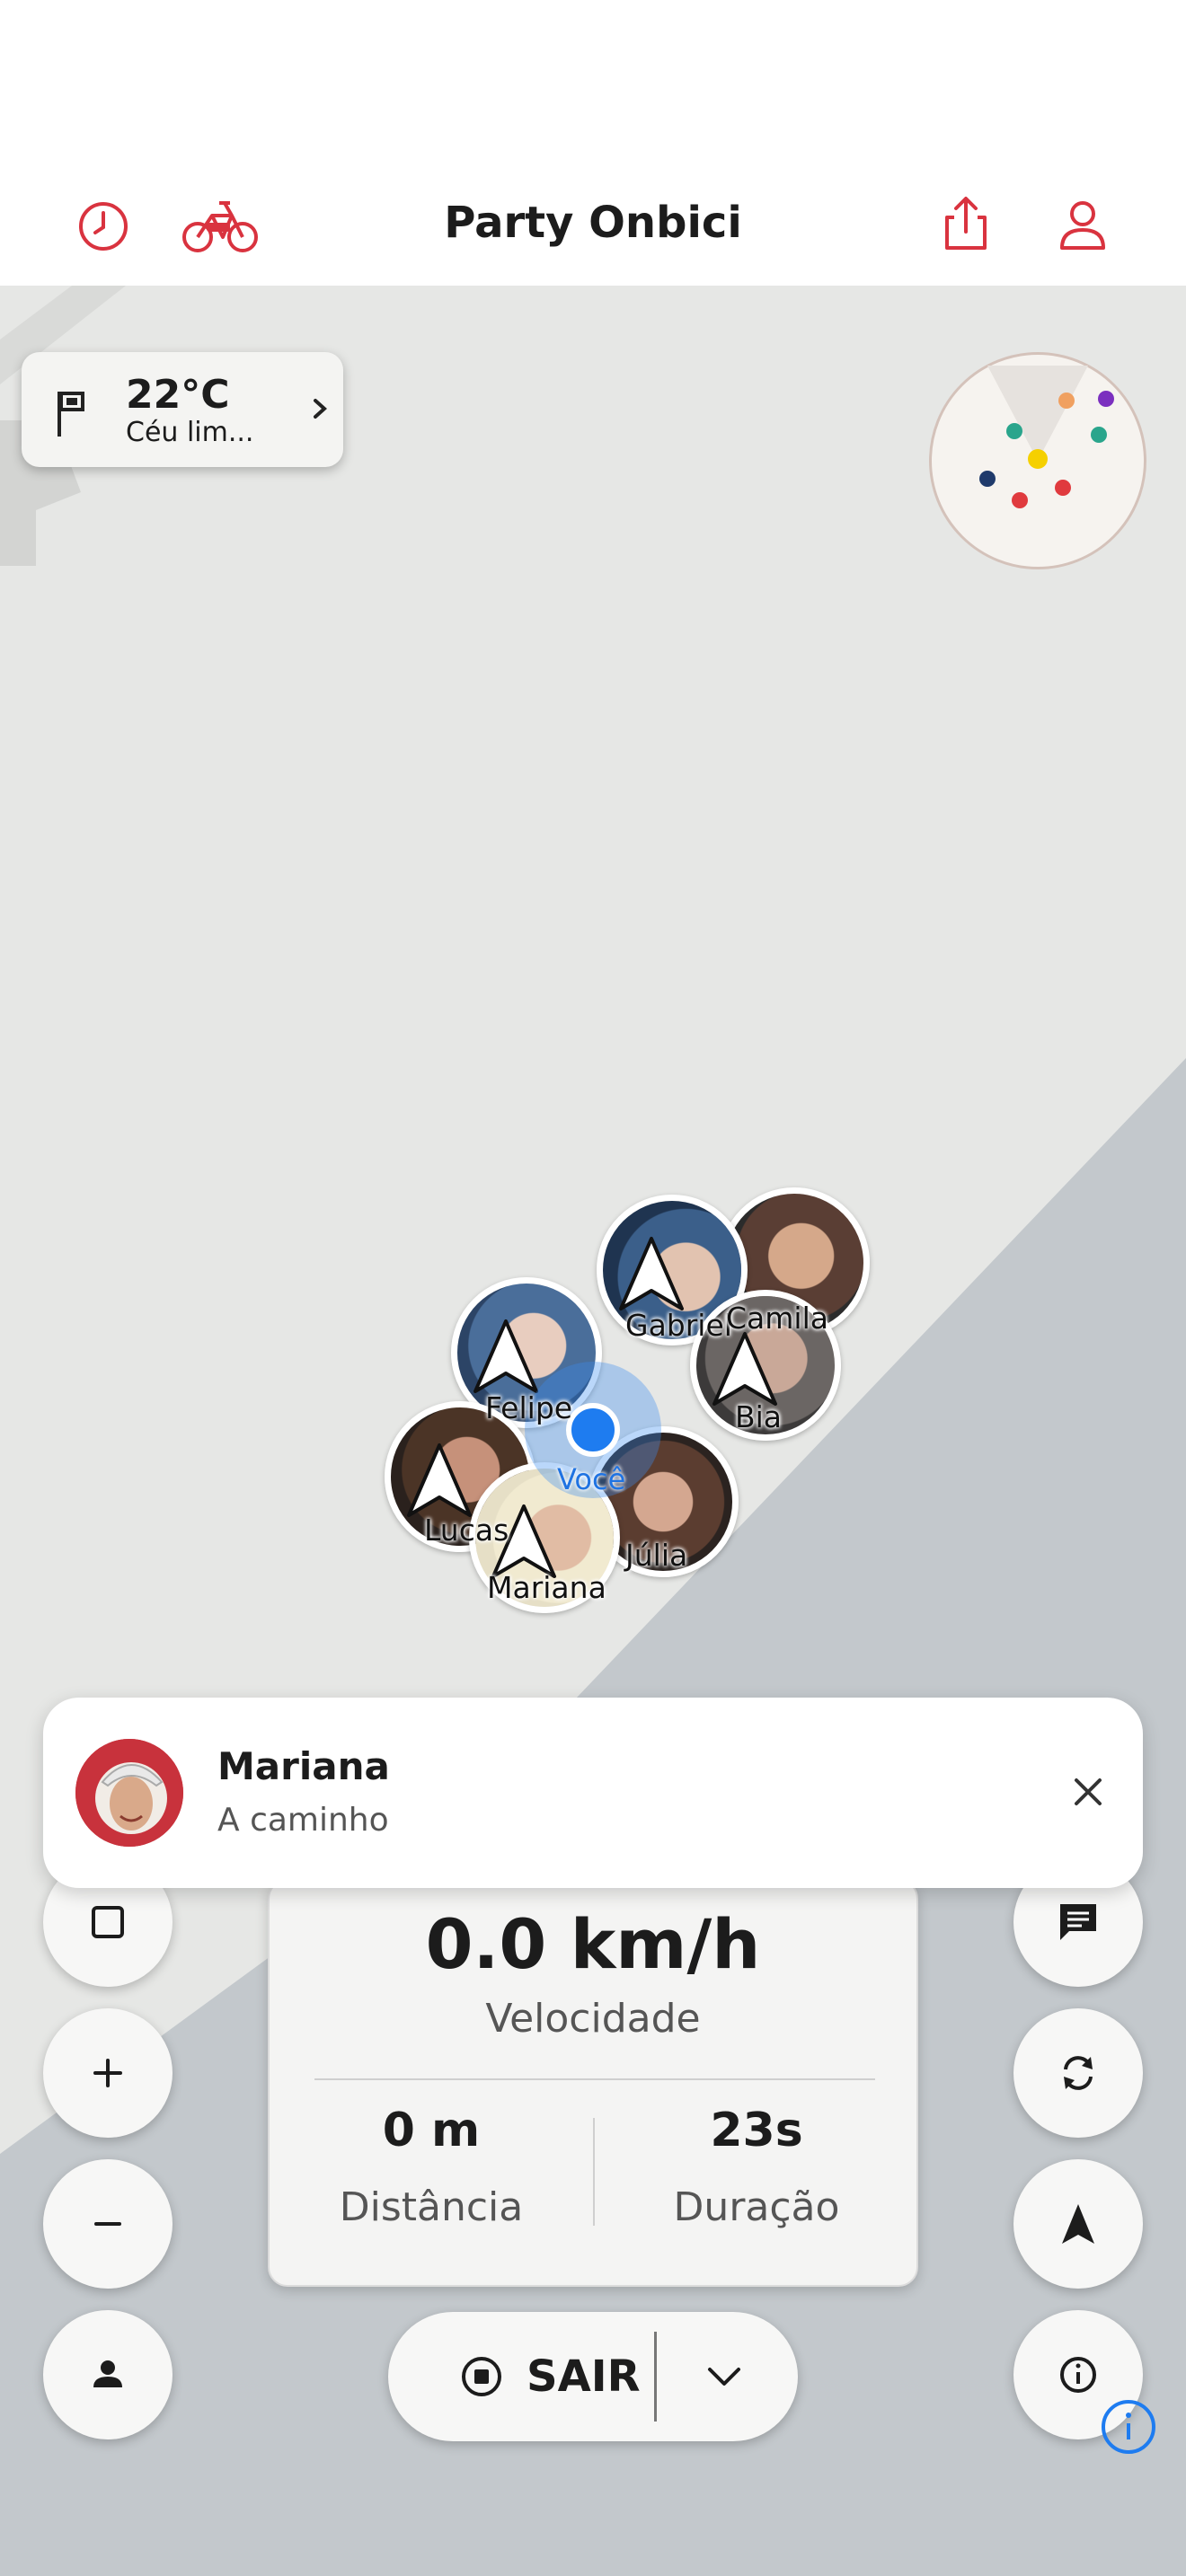 This screenshot has height=2576, width=1186. I want to click on rider-notification: Mariana A caminho, so click(593, 1793).